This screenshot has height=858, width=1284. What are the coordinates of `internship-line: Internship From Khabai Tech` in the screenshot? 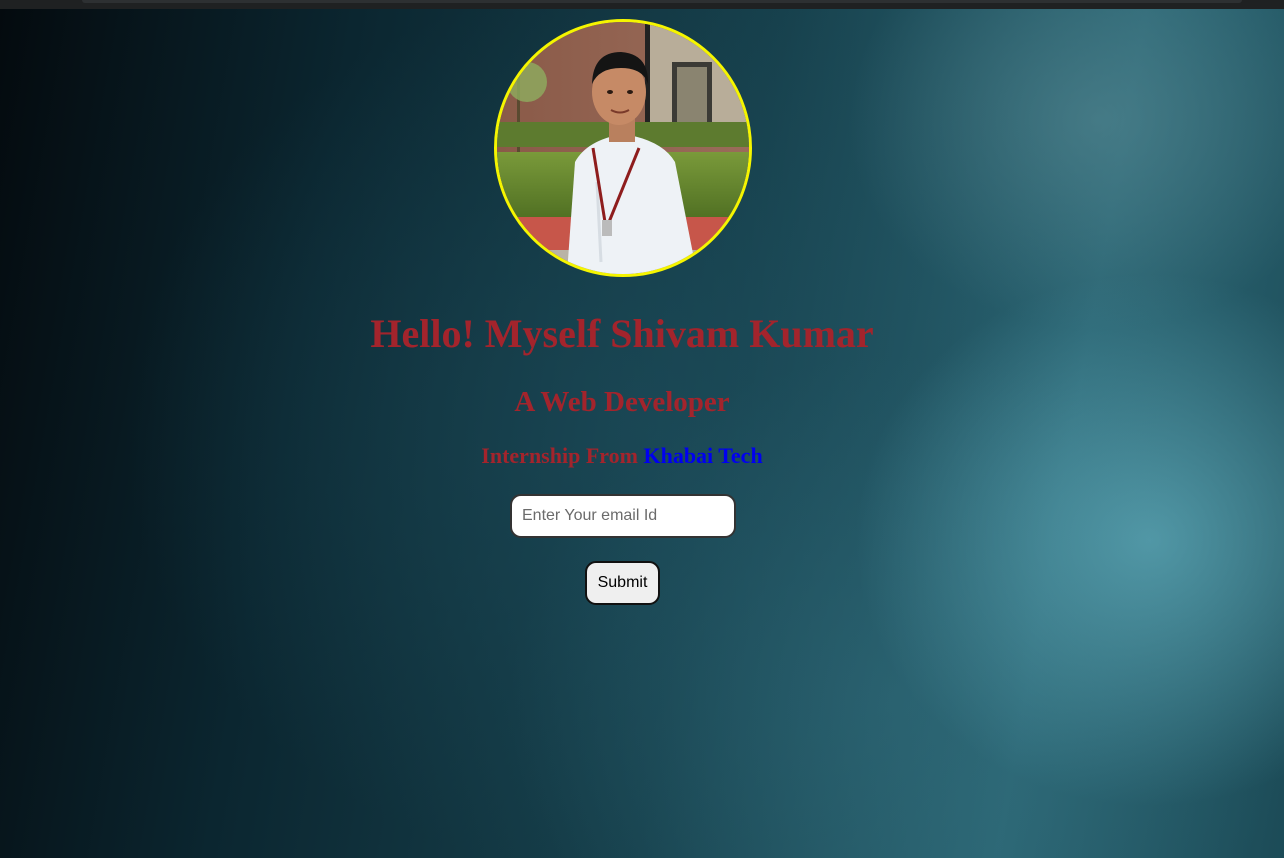 It's located at (622, 456).